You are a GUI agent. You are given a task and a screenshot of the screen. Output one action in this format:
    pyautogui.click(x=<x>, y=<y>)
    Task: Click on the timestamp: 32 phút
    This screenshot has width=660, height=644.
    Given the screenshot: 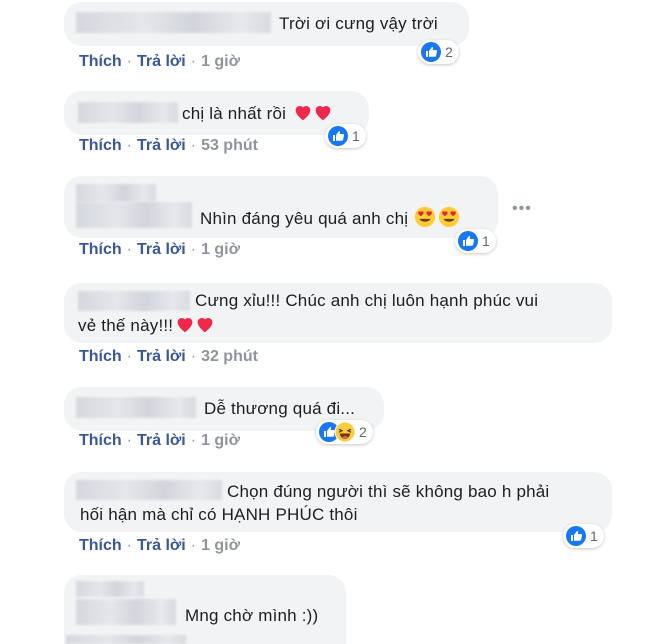 What is the action you would take?
    pyautogui.click(x=229, y=356)
    